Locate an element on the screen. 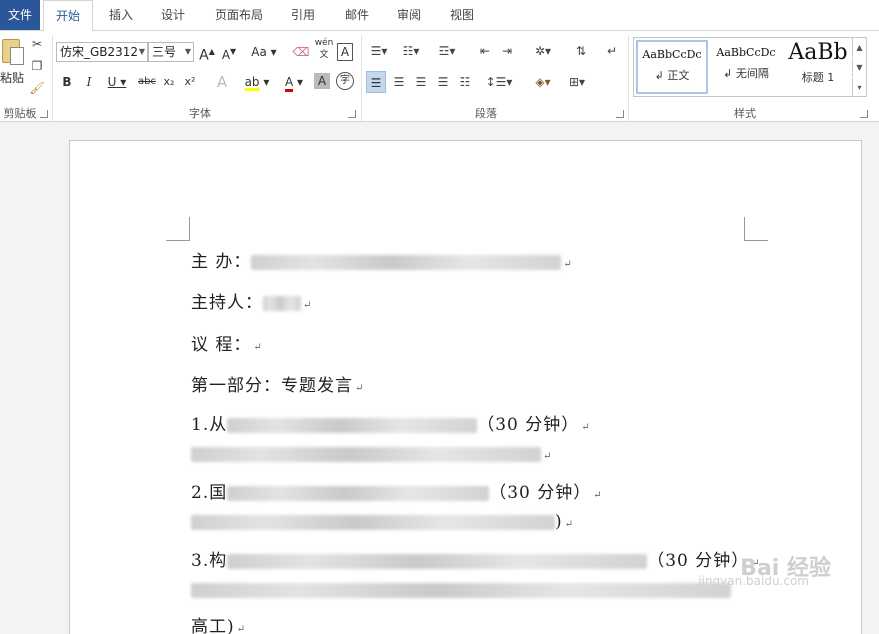 The width and height of the screenshot is (879, 634). cut-icon: ✂ is located at coordinates (37, 44).